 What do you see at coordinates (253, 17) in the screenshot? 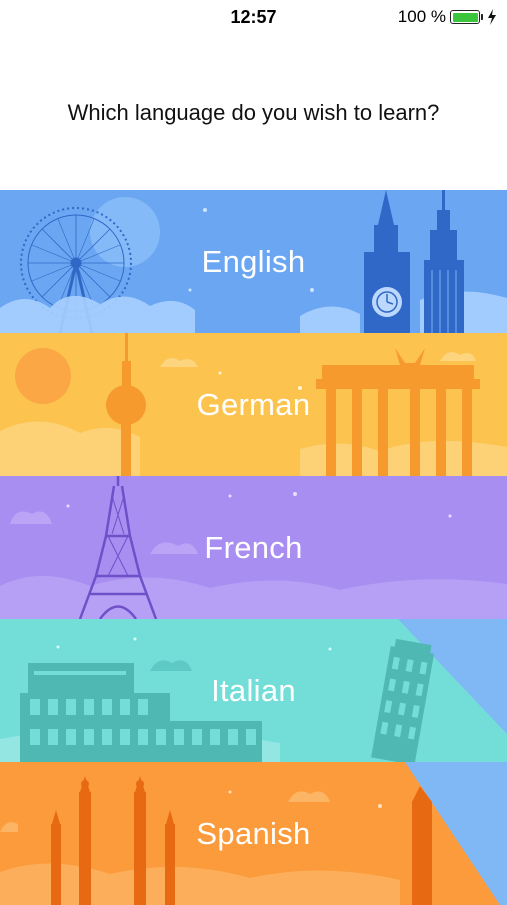
I see `status-bar: 12:57 100 %` at bounding box center [253, 17].